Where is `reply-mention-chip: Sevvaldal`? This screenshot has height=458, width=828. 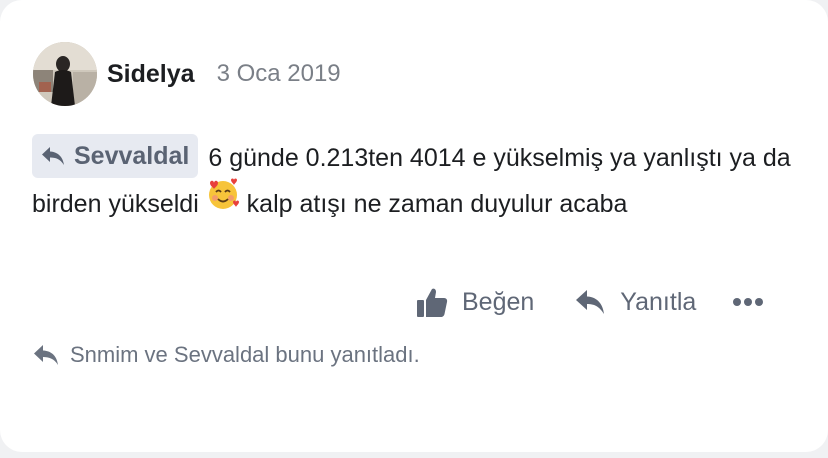
reply-mention-chip: Sevvaldal is located at coordinates (115, 156).